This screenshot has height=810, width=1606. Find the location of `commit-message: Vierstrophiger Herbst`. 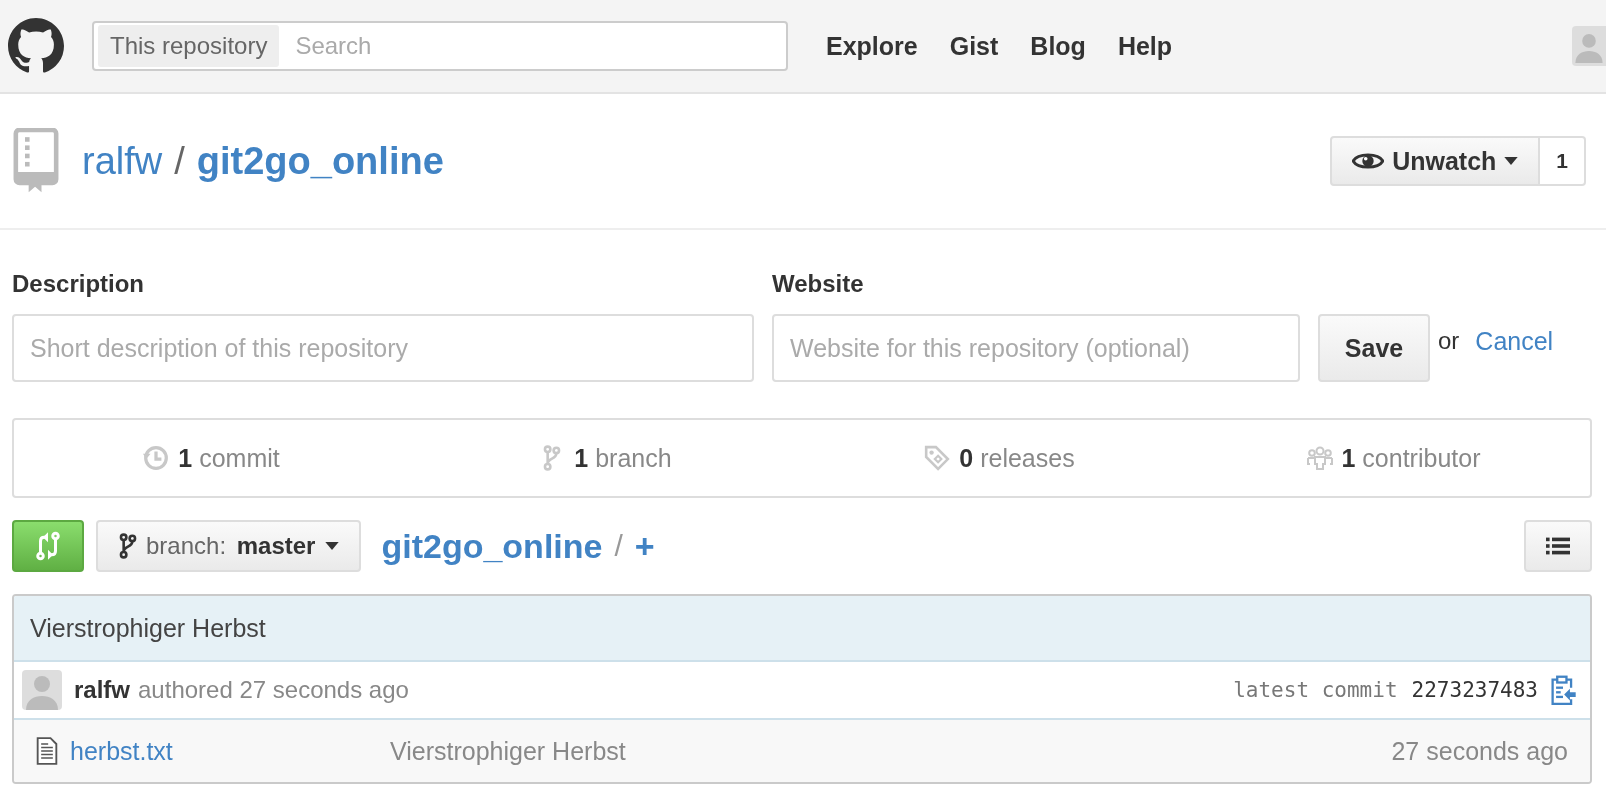

commit-message: Vierstrophiger Herbst is located at coordinates (148, 628).